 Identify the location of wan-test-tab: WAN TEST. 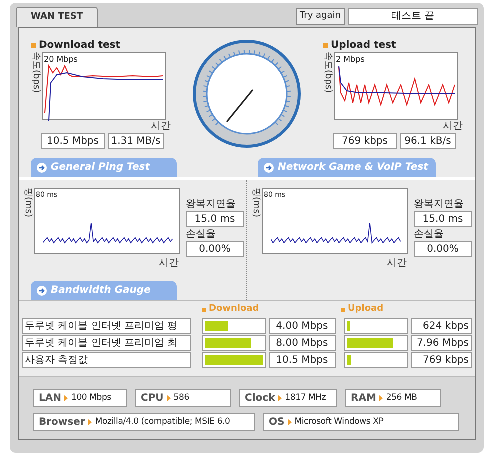
(57, 17).